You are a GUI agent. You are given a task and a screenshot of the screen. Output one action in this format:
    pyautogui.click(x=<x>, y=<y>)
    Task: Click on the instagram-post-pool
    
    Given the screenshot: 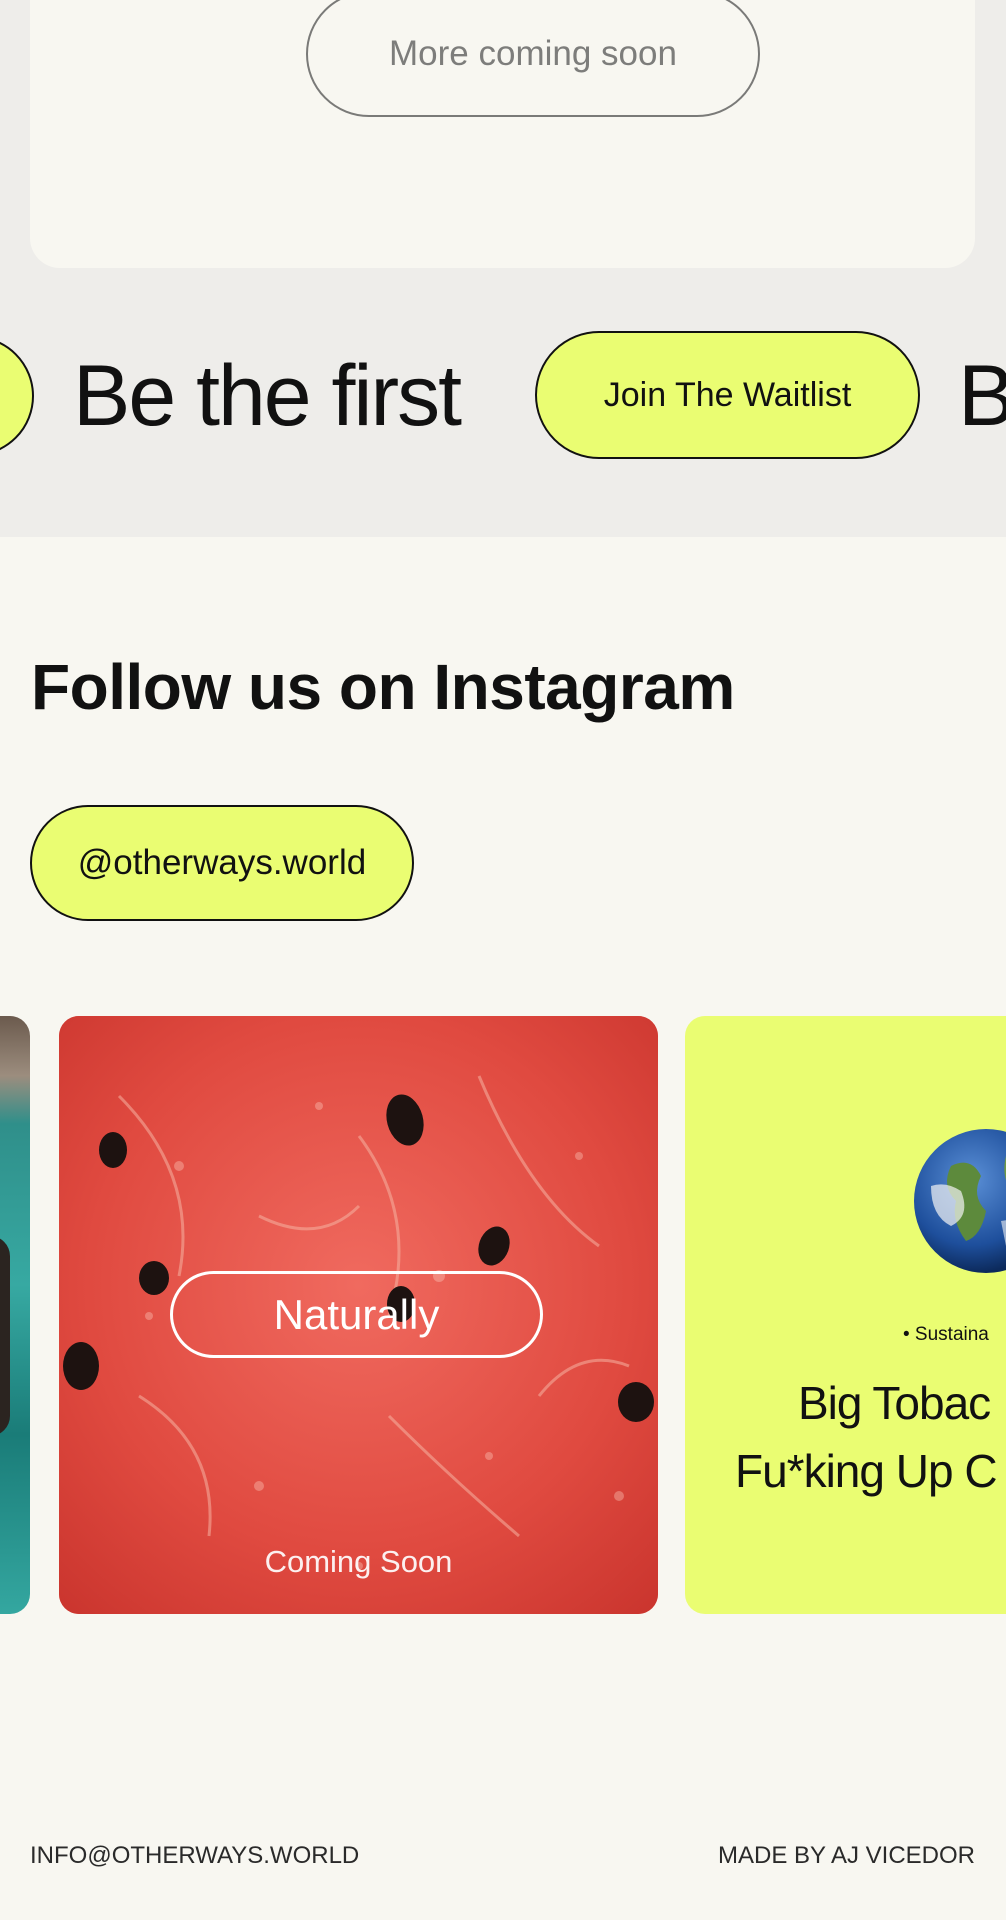 What is the action you would take?
    pyautogui.click(x=15, y=1315)
    